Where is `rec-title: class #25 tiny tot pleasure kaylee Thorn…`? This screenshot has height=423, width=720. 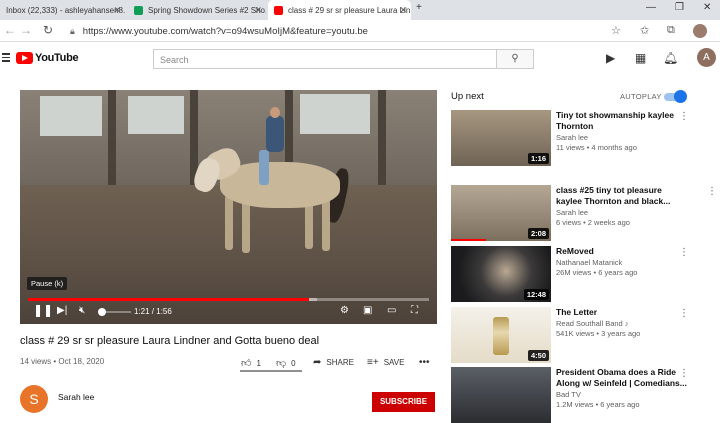
rec-title: class #25 tiny tot pleasure kaylee Thorn… is located at coordinates (616, 196).